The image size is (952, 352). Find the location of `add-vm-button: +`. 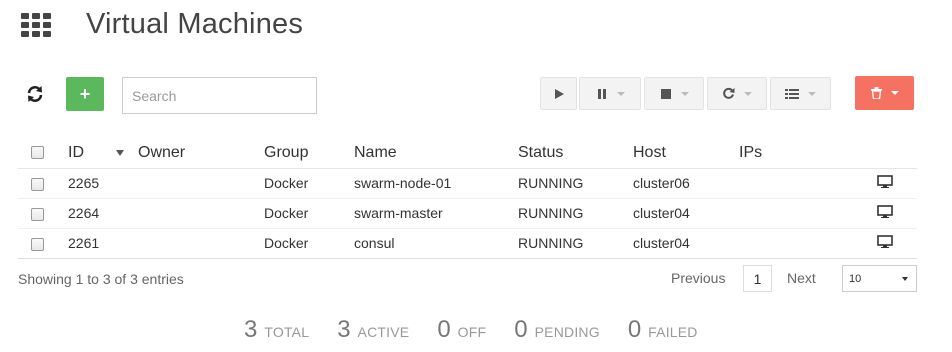

add-vm-button: + is located at coordinates (85, 94).